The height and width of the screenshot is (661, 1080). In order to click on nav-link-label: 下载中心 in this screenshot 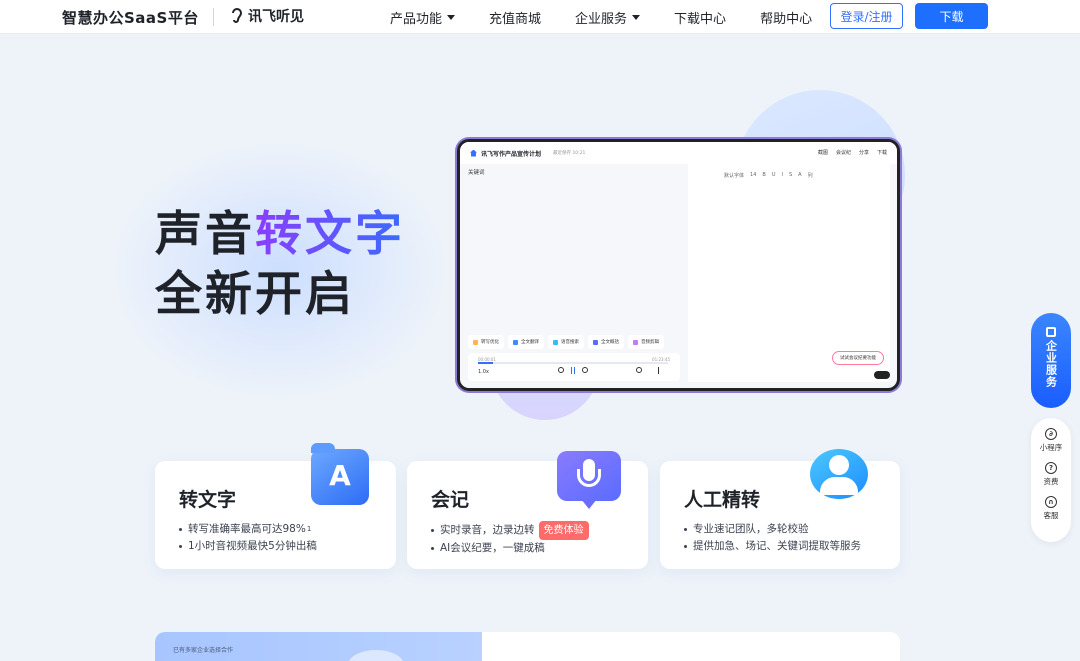, I will do `click(700, 19)`.